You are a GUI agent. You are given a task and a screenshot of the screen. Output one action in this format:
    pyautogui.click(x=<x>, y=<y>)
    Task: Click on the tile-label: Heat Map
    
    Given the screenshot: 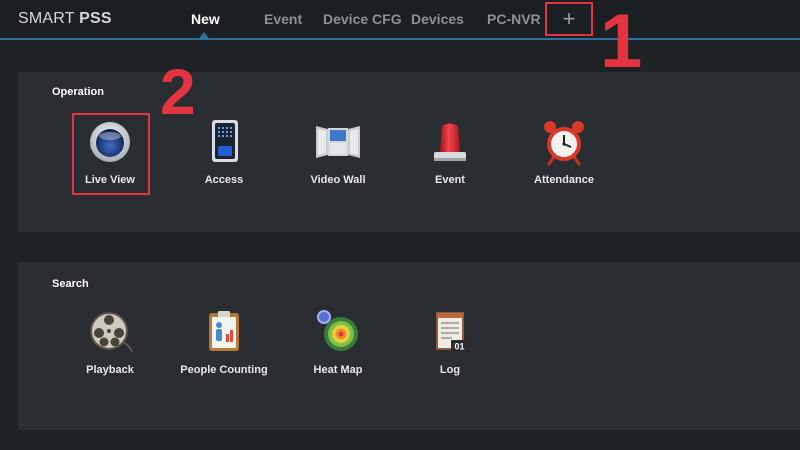 What is the action you would take?
    pyautogui.click(x=338, y=370)
    